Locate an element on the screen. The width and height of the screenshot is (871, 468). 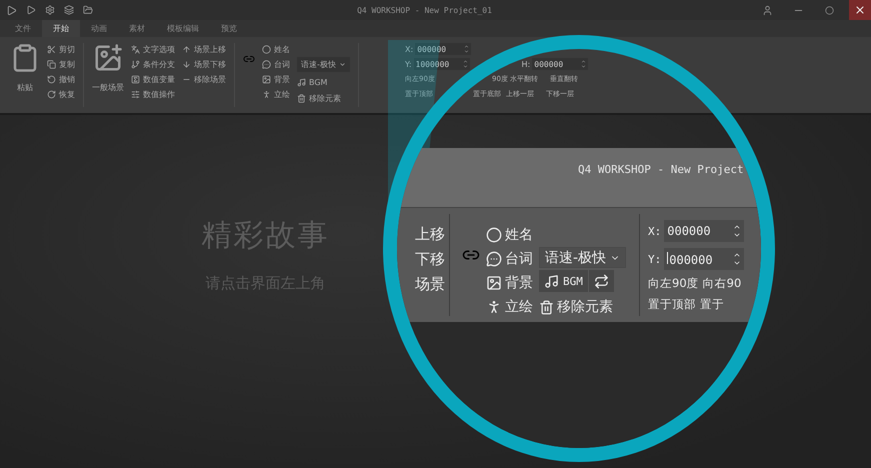
zoomed-scene-label: 下移 is located at coordinates (430, 259).